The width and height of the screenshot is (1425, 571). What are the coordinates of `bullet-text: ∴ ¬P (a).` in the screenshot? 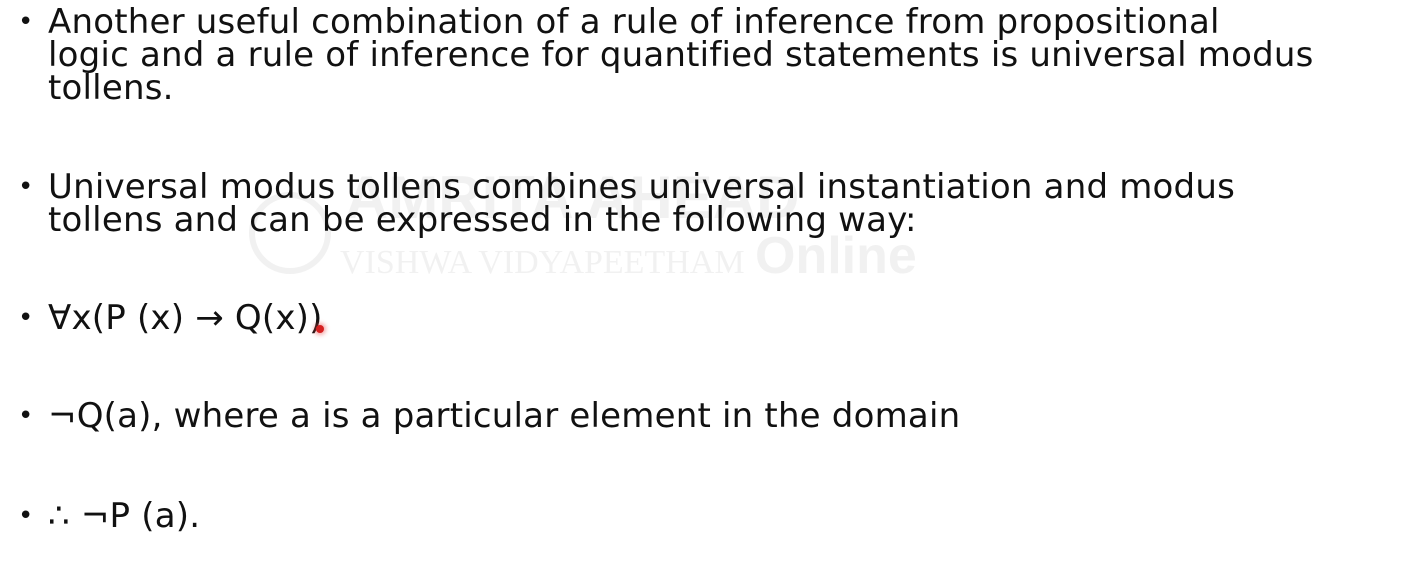 It's located at (124, 516).